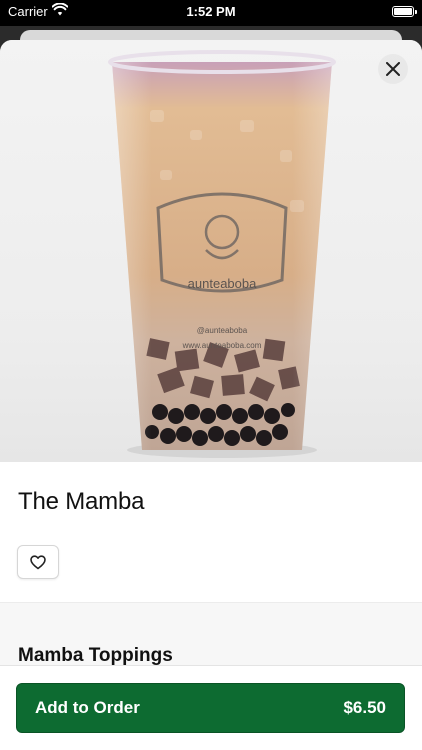 This screenshot has width=422, height=750. I want to click on add-to-order-button: Add to Order $6.50, so click(210, 708).